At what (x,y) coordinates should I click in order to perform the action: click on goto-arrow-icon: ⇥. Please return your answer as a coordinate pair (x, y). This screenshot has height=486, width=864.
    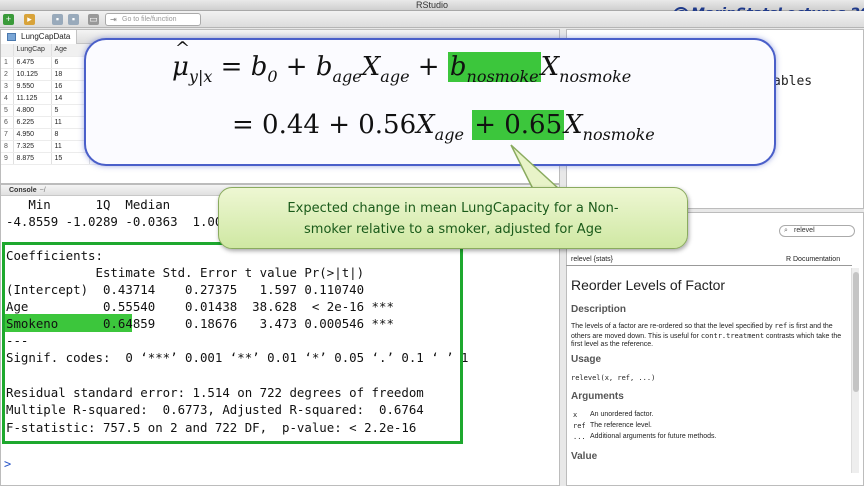
    Looking at the image, I should click on (113, 19).